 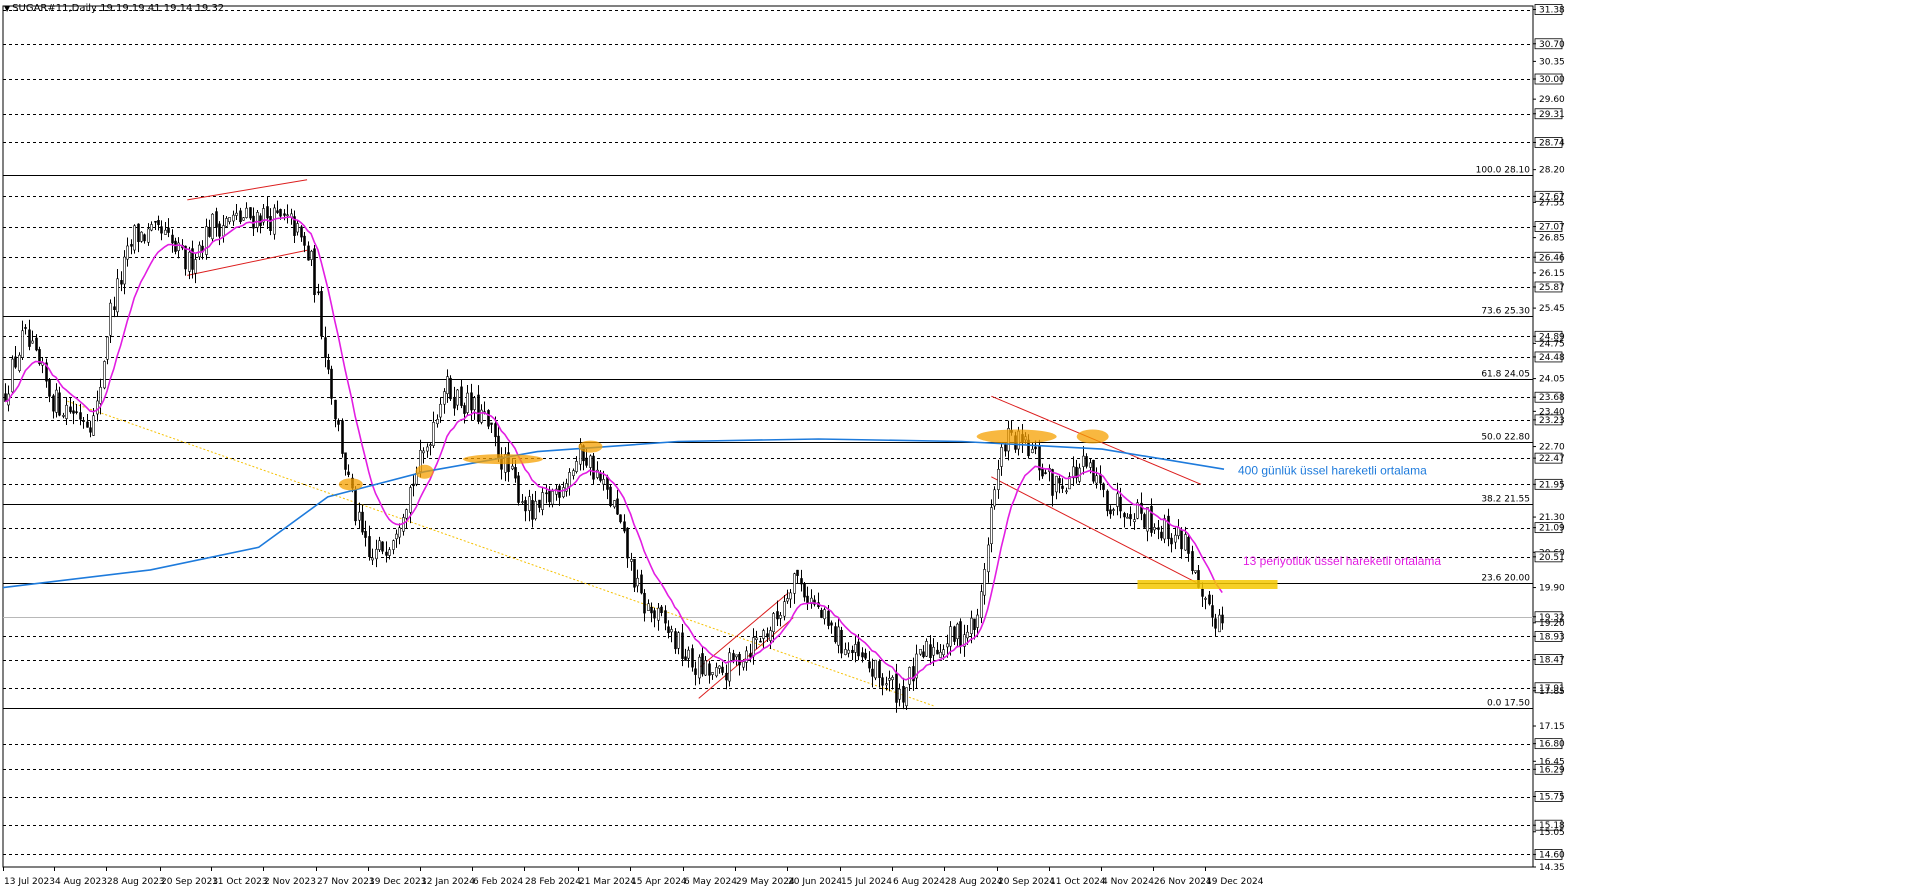 What do you see at coordinates (1552, 344) in the screenshot?
I see `price-tick-label: 24.75` at bounding box center [1552, 344].